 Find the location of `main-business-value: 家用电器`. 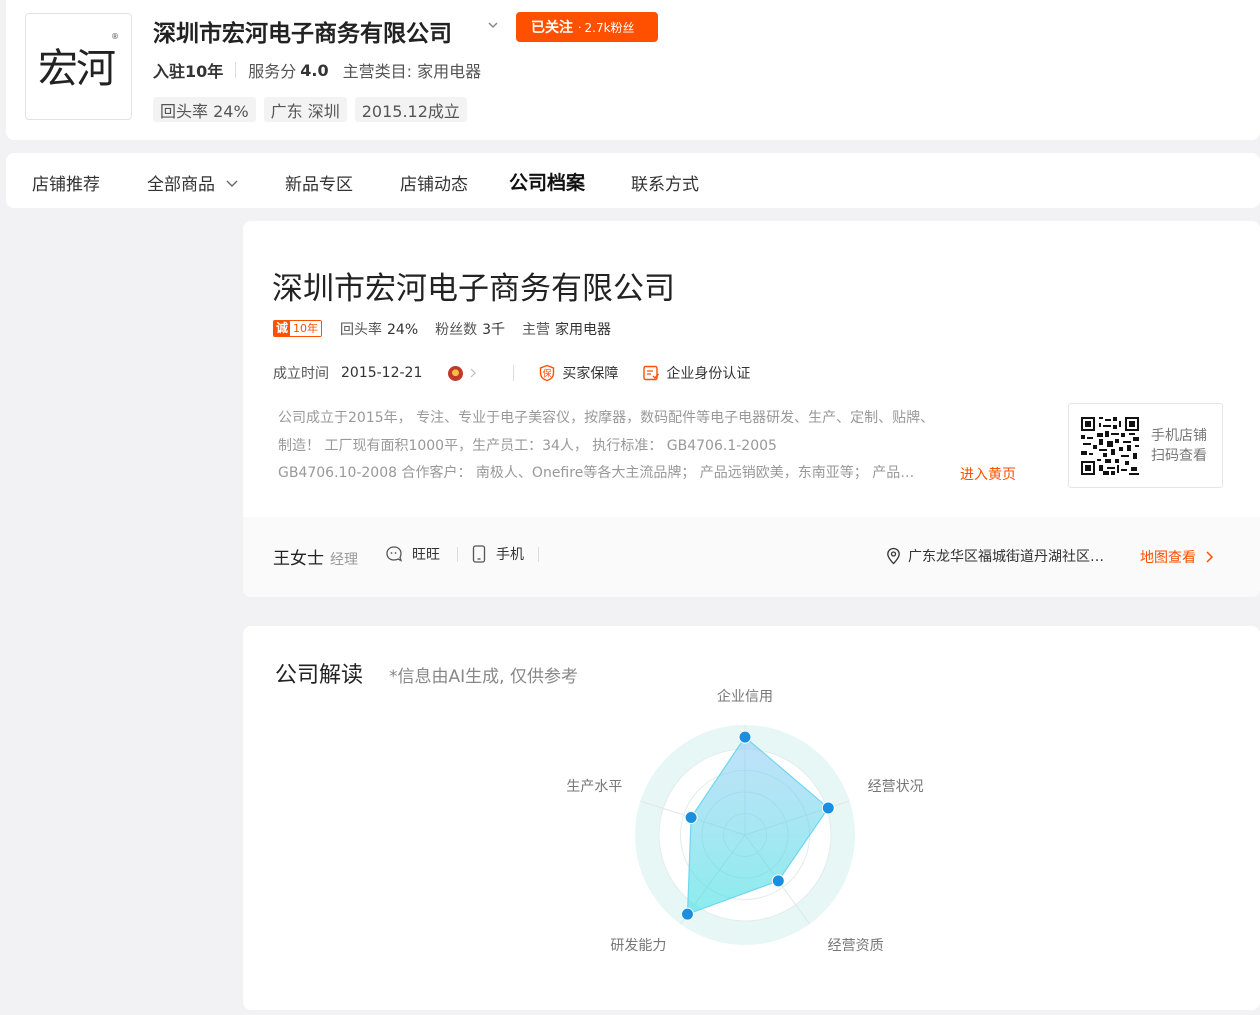

main-business-value: 家用电器 is located at coordinates (583, 330).